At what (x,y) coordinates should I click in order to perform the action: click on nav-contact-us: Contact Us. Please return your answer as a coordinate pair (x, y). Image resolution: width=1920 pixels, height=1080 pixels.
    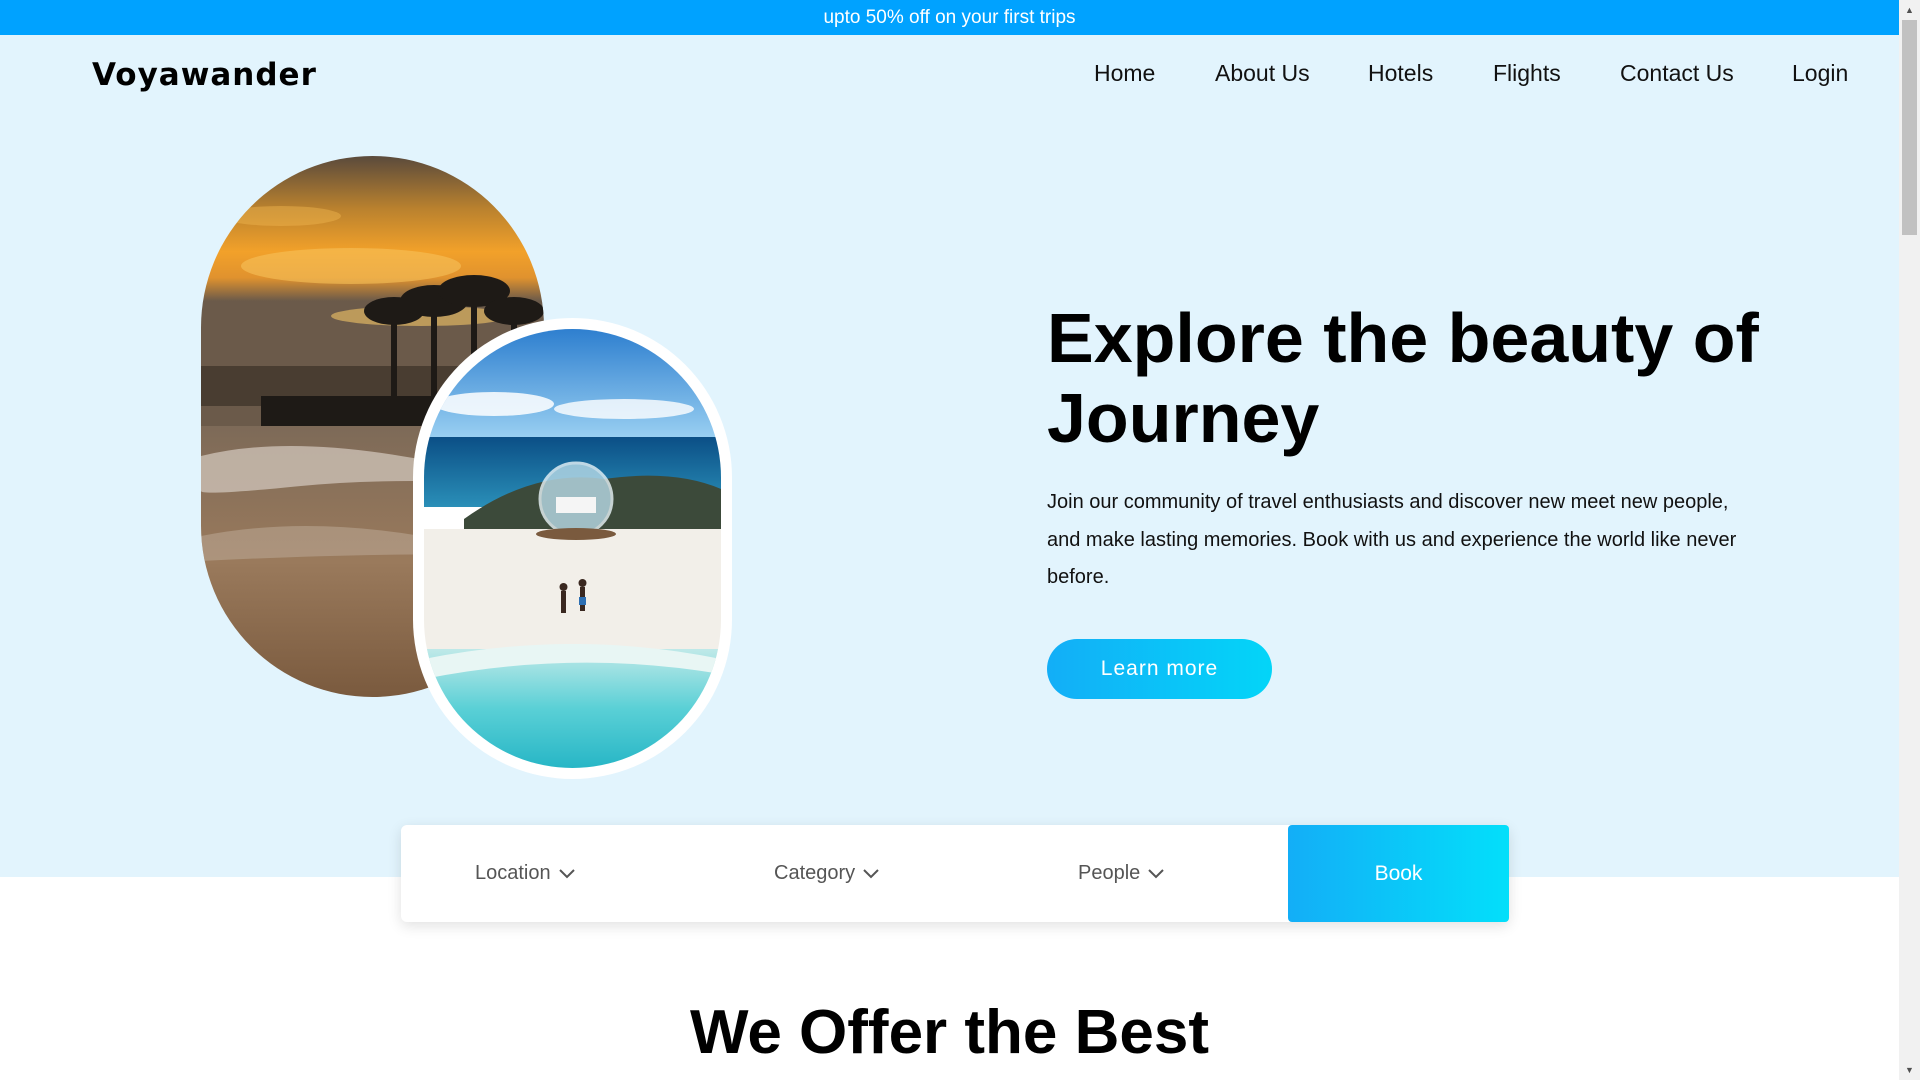
    Looking at the image, I should click on (1677, 73).